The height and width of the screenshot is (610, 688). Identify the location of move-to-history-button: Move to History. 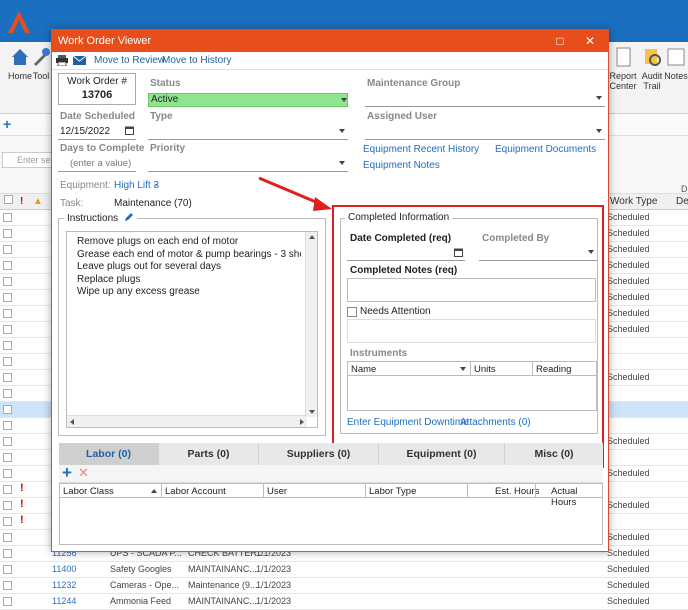
(196, 60).